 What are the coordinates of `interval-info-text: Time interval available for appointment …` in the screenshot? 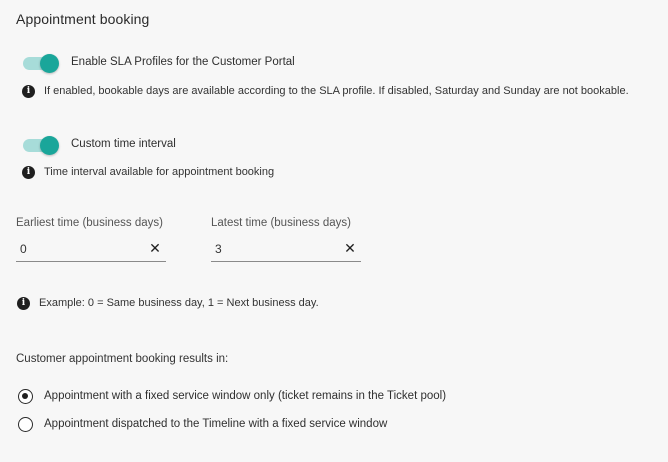 It's located at (159, 172).